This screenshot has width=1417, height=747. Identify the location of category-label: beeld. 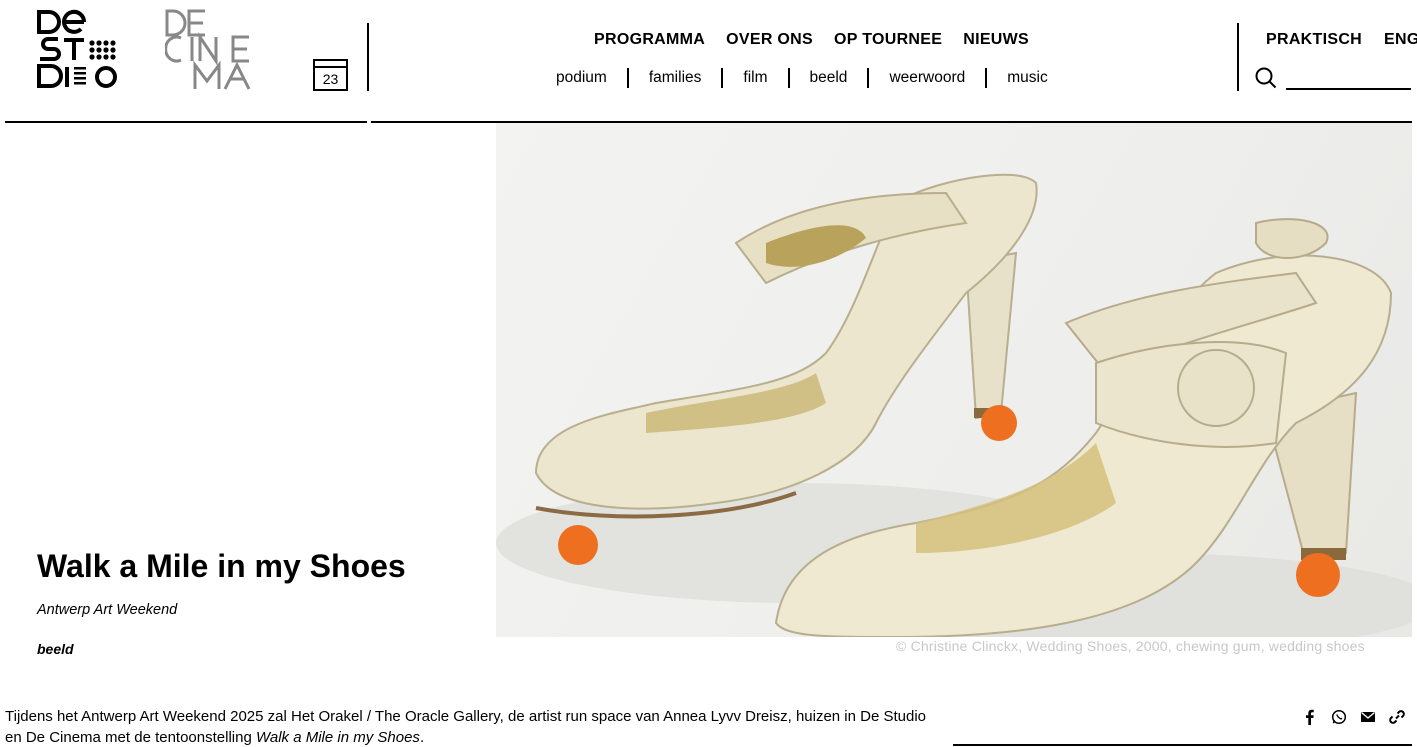
(55, 649).